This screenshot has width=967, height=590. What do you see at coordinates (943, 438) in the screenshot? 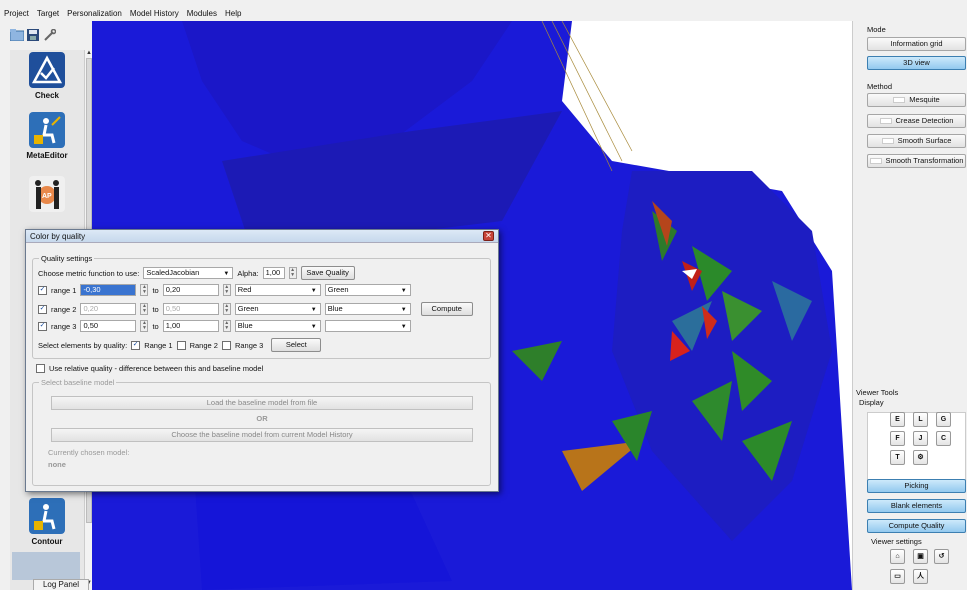
I see `display-c-button: C` at bounding box center [943, 438].